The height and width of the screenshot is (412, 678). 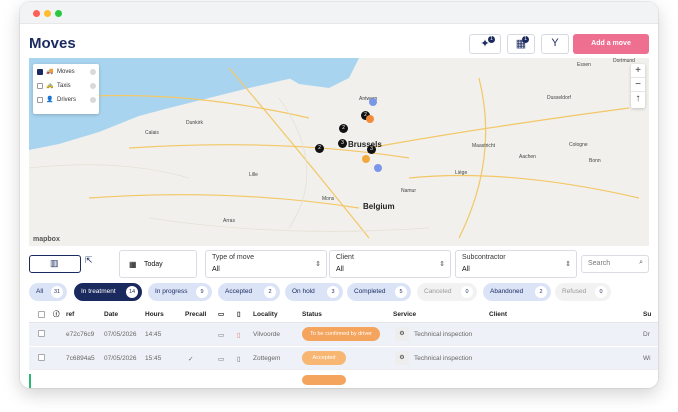 I want to click on chip-refused: Refused 0, so click(x=583, y=292).